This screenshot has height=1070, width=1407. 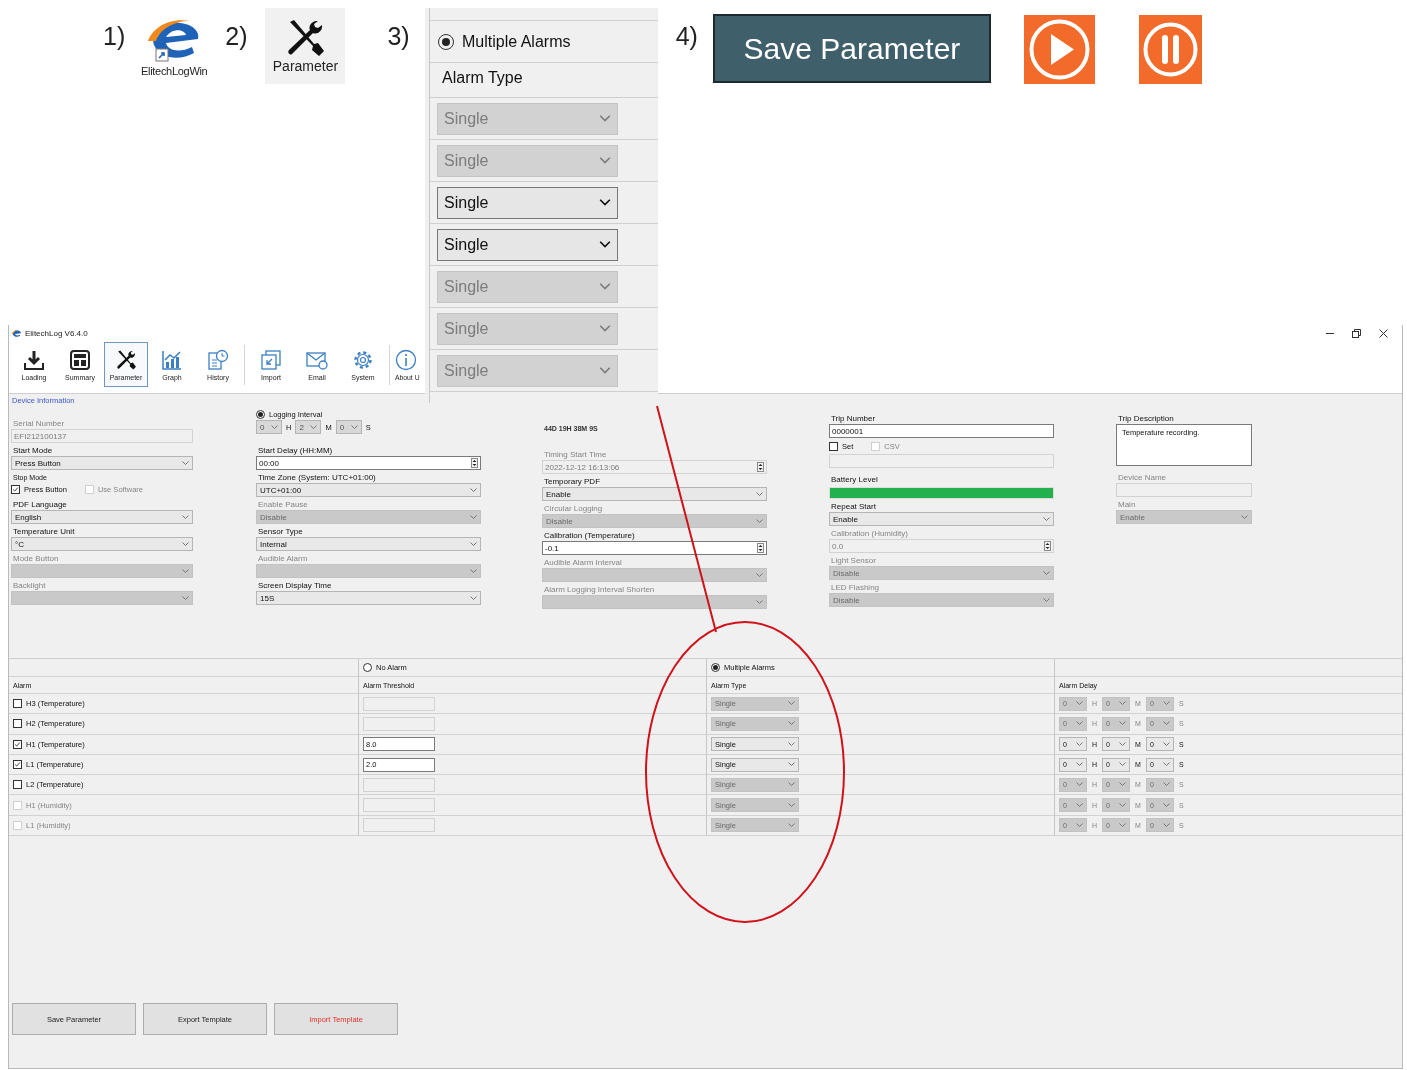 I want to click on field-label: Trip Description, so click(x=1146, y=418).